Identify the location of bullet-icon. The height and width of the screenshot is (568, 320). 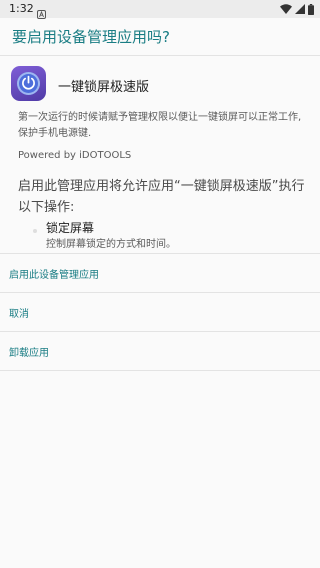
(35, 231).